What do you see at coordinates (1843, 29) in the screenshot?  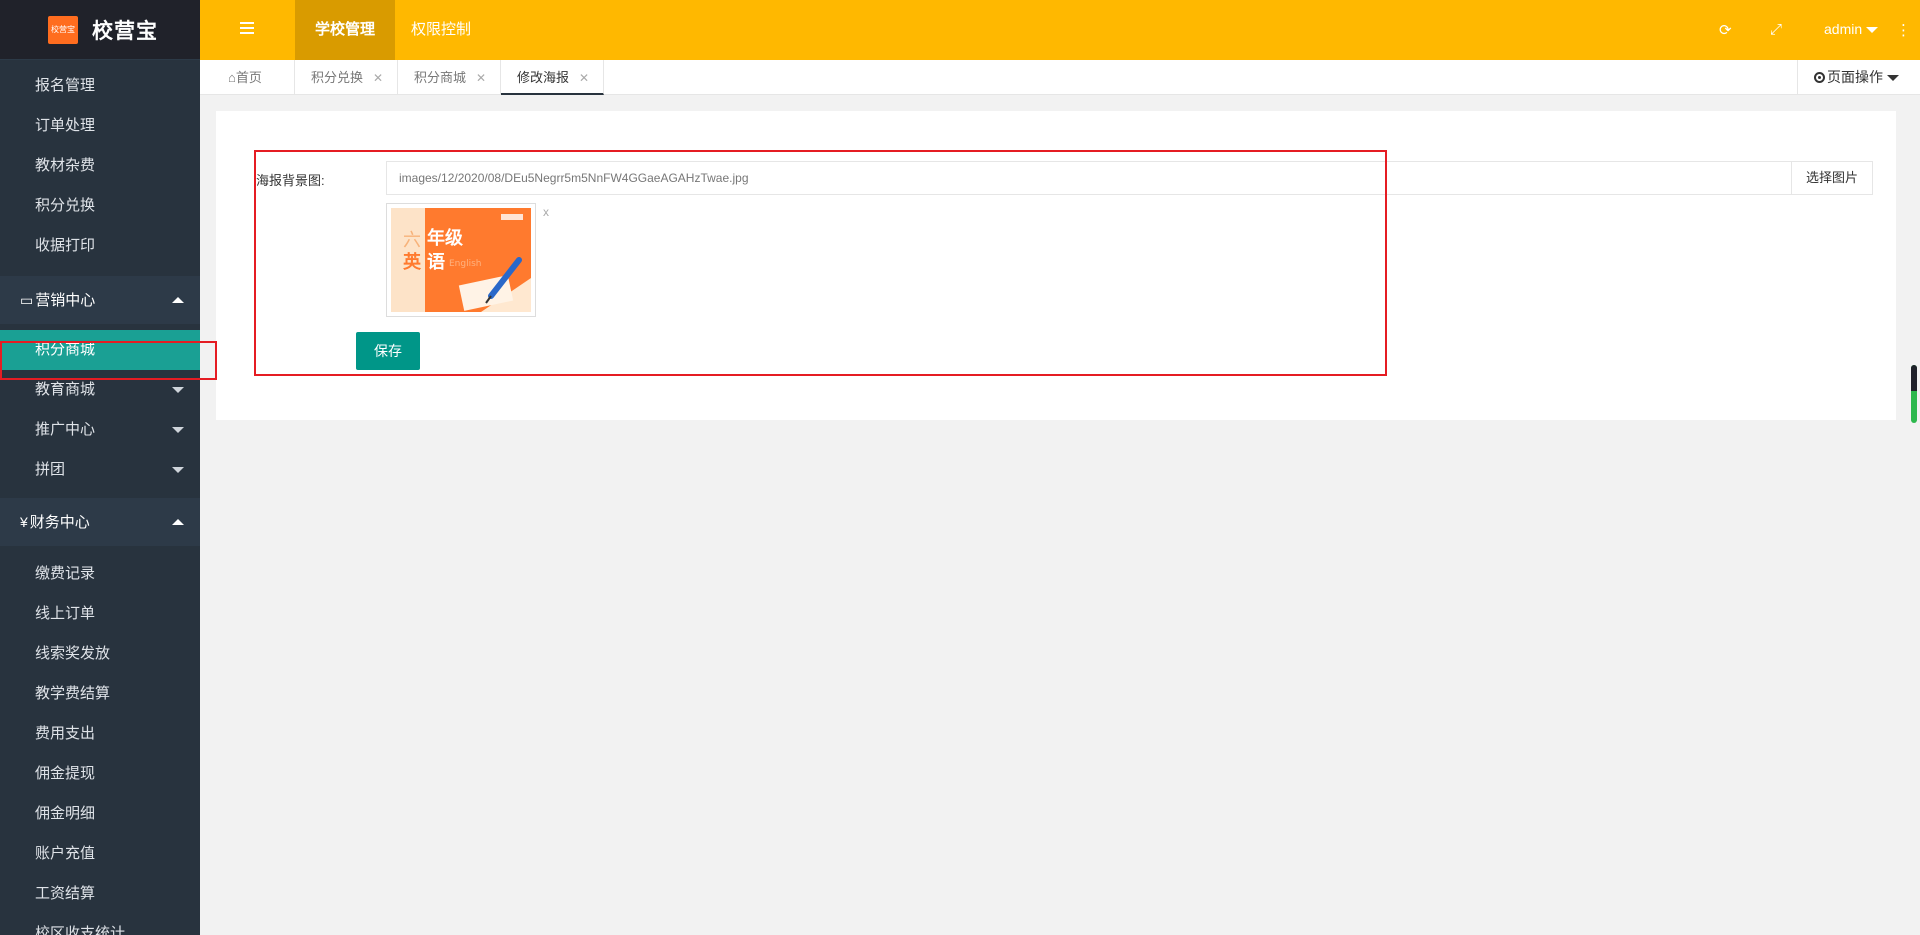 I see `username: admin` at bounding box center [1843, 29].